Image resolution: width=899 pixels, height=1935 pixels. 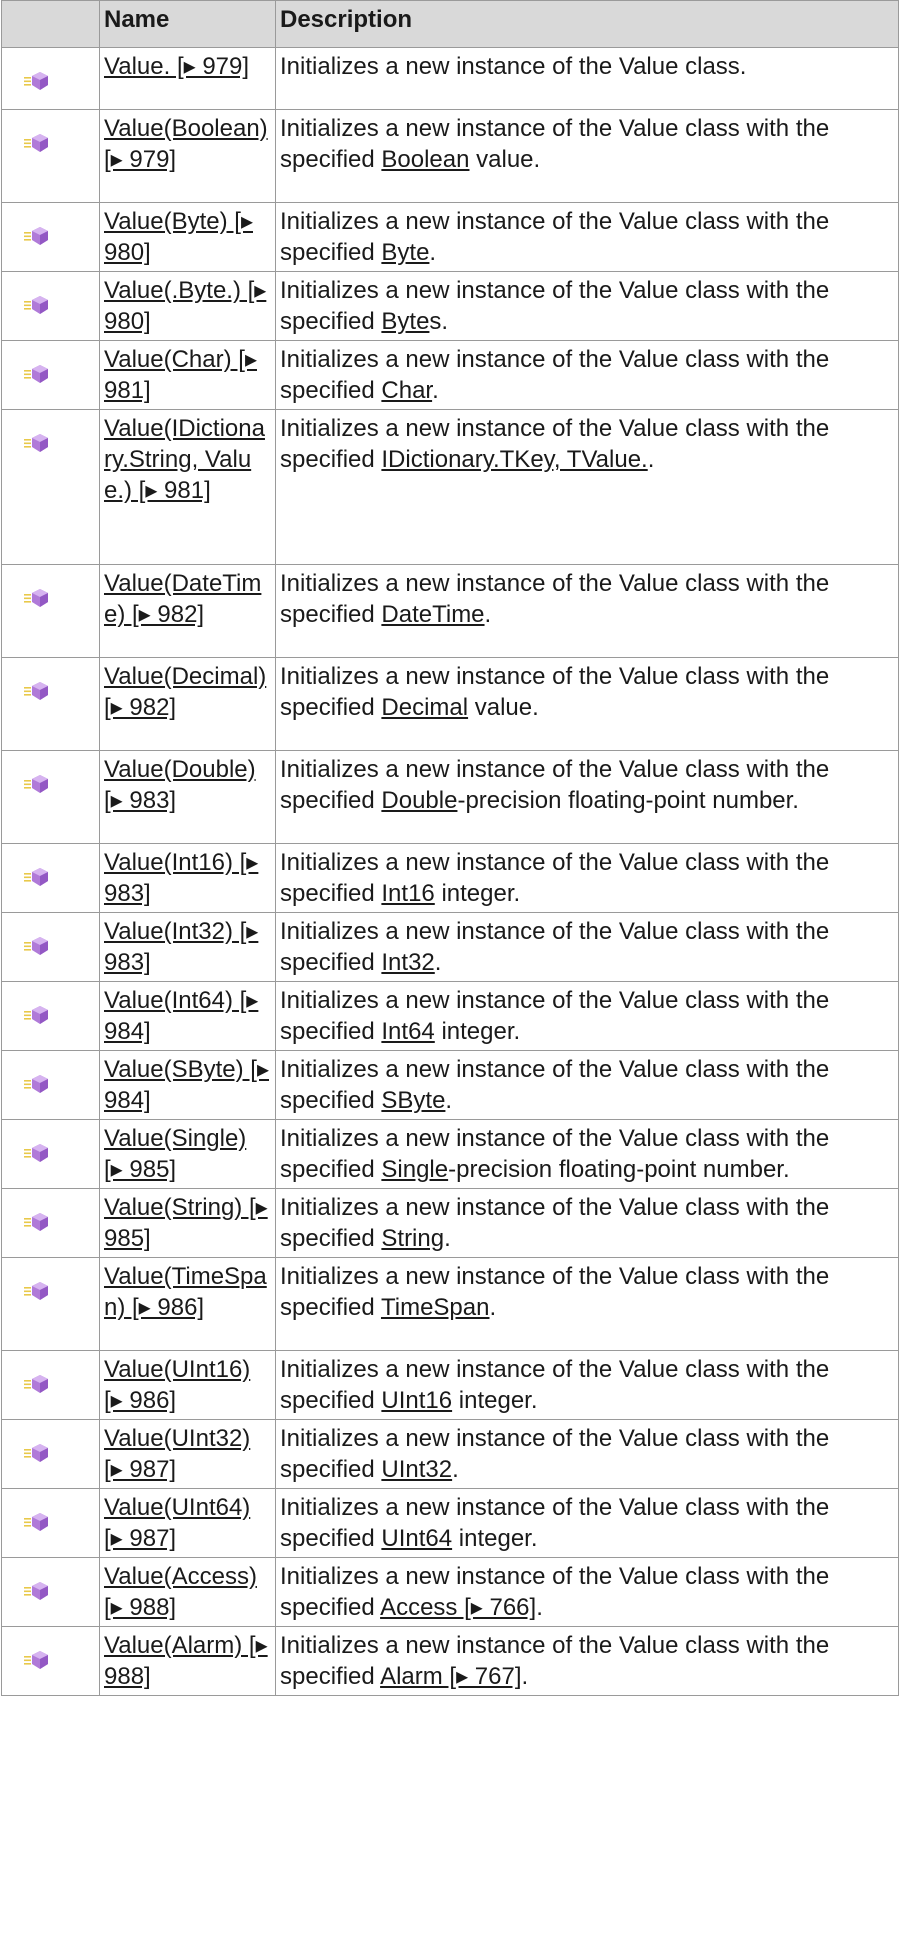 I want to click on description-type-link: Single, so click(x=414, y=1169).